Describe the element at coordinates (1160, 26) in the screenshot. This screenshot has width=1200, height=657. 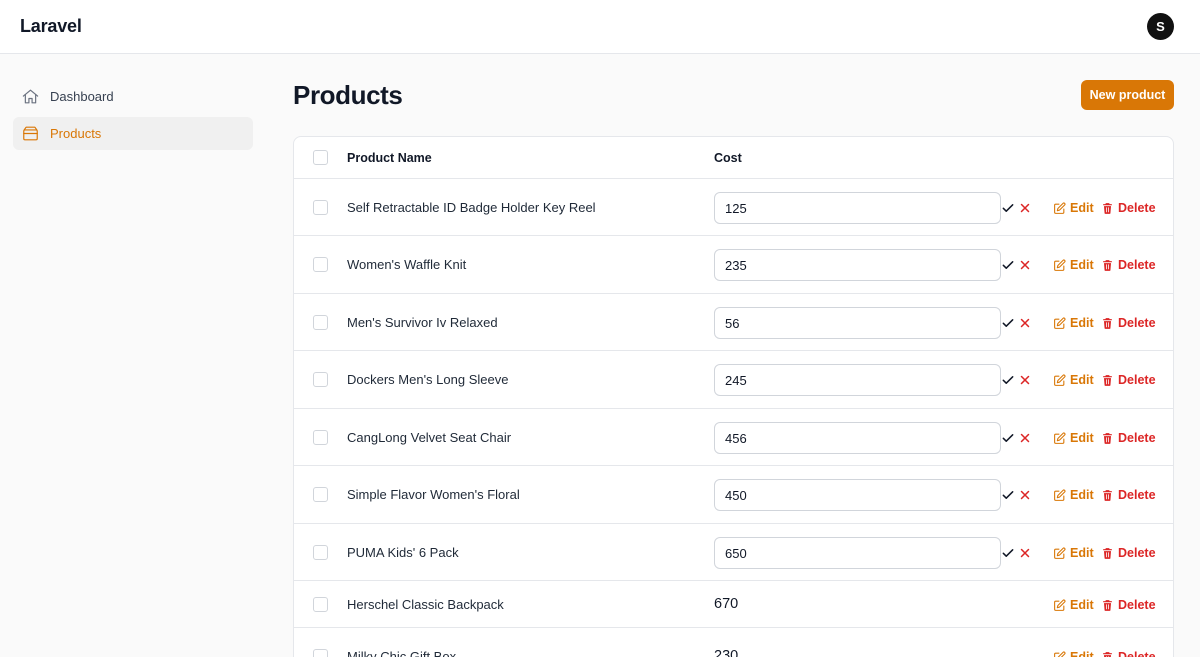
I see `user-avatar: S` at that location.